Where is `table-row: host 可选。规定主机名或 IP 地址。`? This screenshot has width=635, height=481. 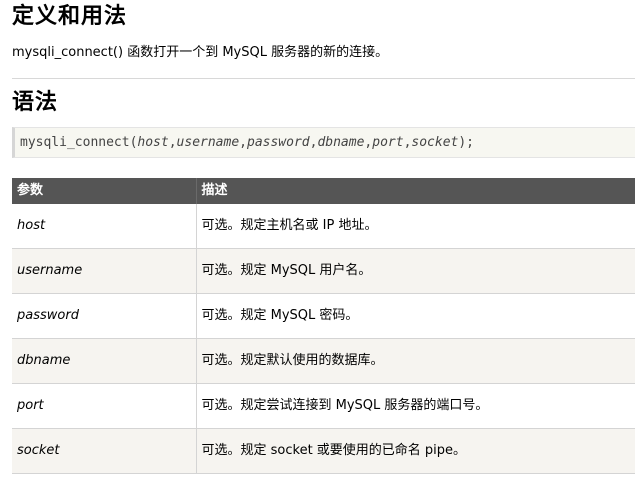
table-row: host 可选。规定主机名或 IP 地址。 is located at coordinates (323, 226).